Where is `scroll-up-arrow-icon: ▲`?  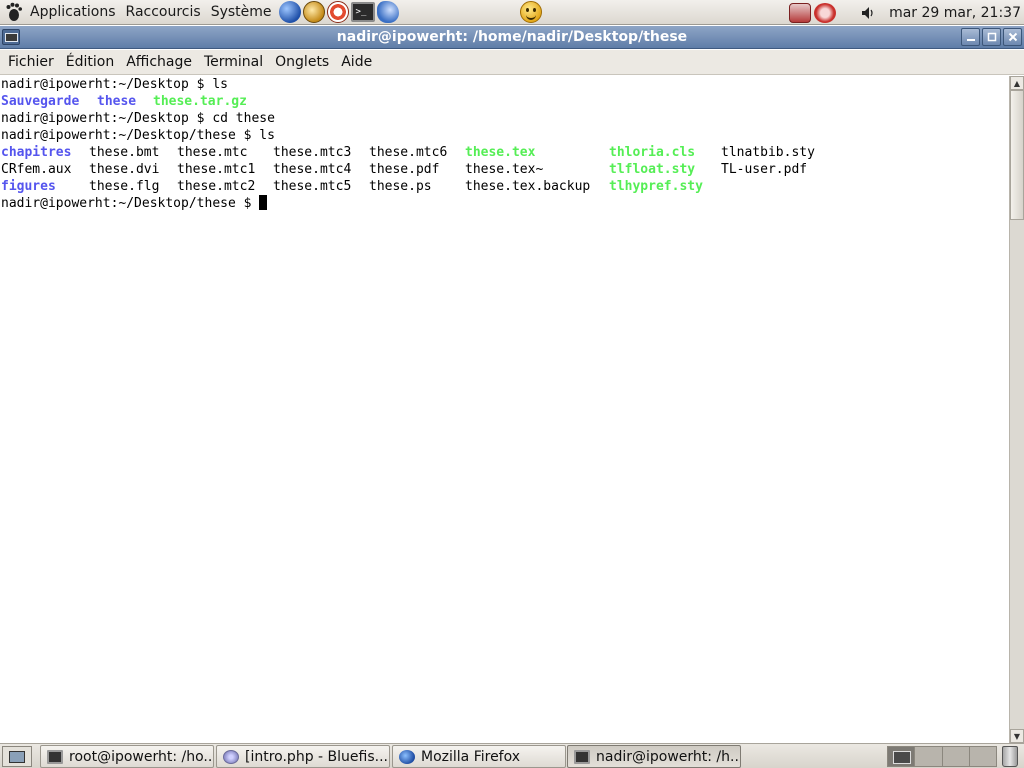
scroll-up-arrow-icon: ▲ is located at coordinates (1017, 83).